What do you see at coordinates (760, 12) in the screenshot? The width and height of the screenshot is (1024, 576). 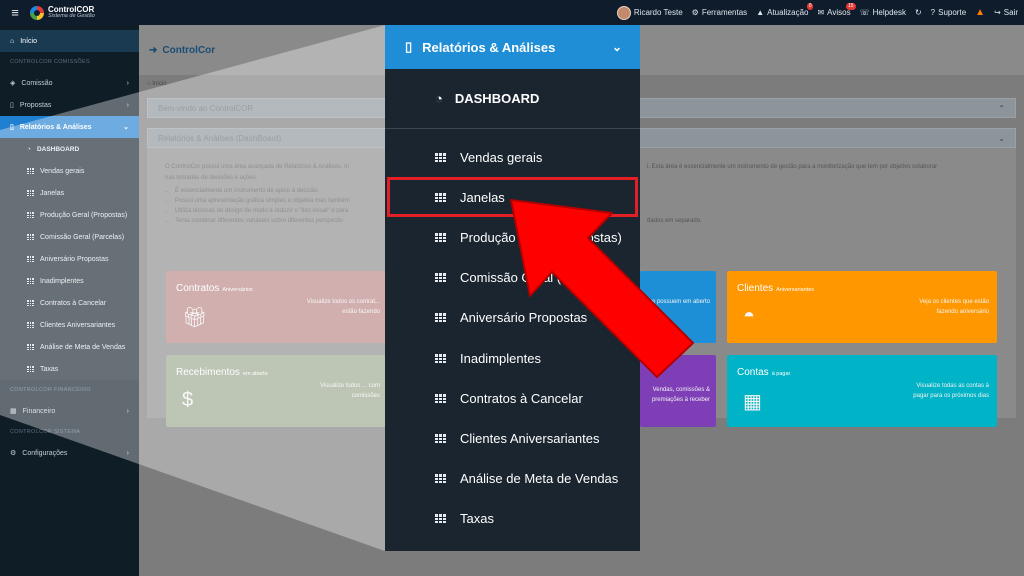 I see `warning-icon: ▲` at bounding box center [760, 12].